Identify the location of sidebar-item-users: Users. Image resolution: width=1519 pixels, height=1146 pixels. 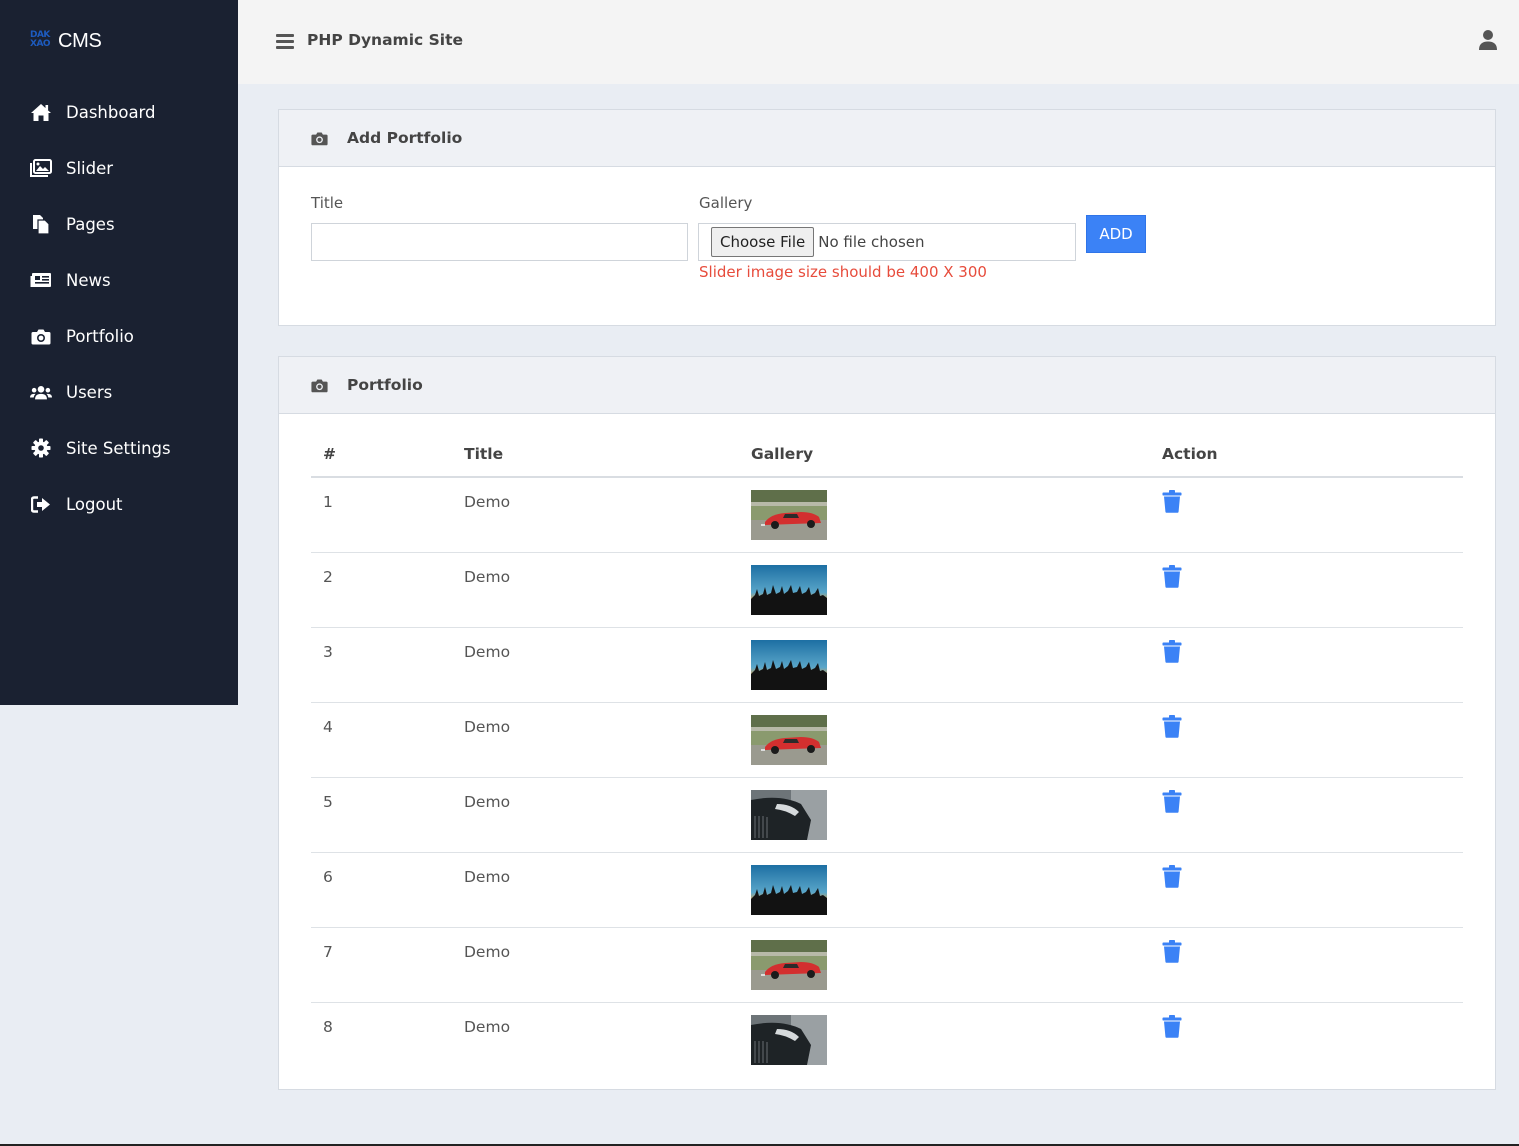
(119, 392).